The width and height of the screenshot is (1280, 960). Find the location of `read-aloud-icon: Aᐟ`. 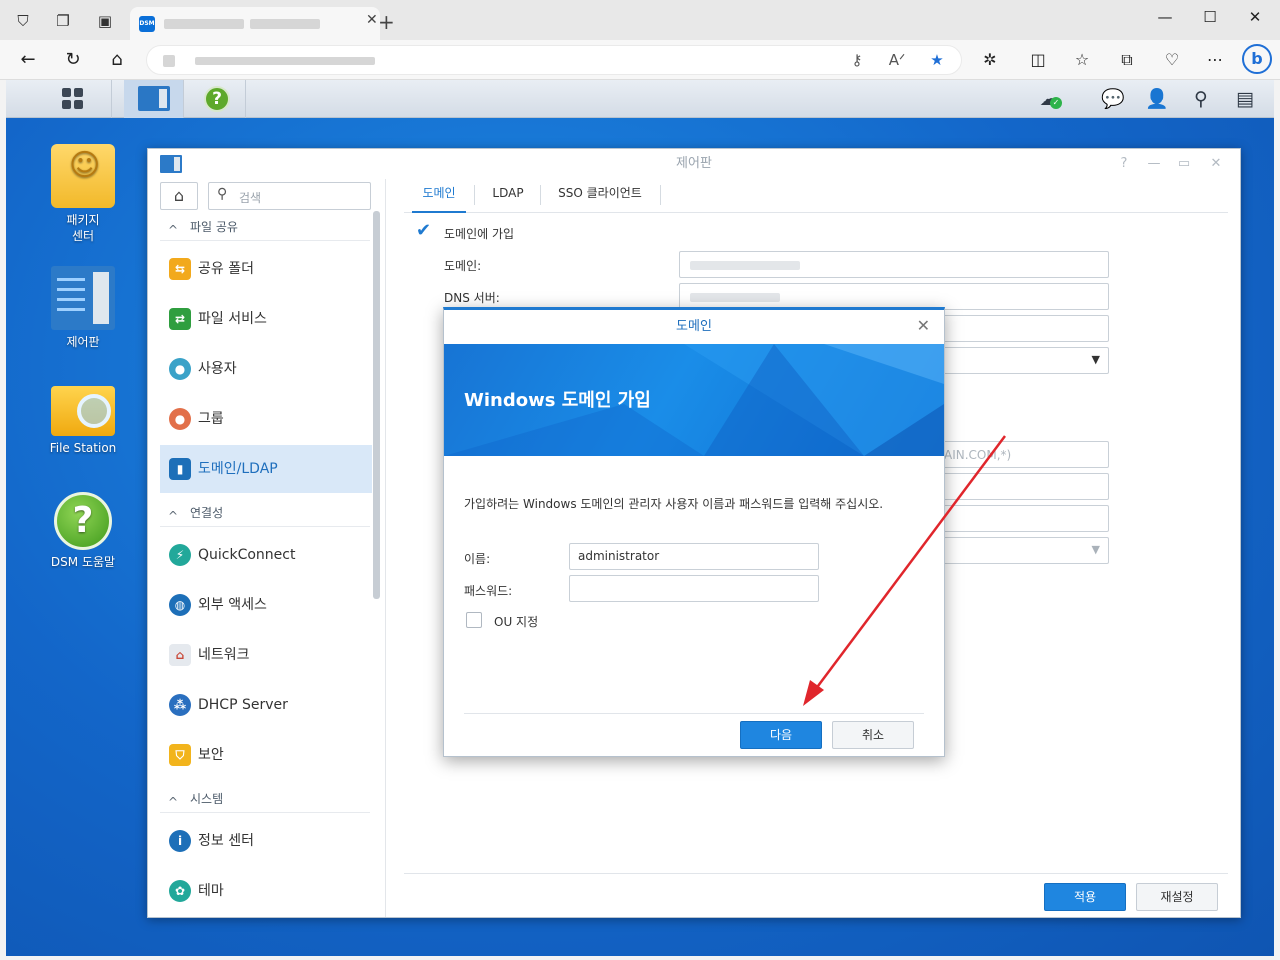

read-aloud-icon: Aᐟ is located at coordinates (897, 60).